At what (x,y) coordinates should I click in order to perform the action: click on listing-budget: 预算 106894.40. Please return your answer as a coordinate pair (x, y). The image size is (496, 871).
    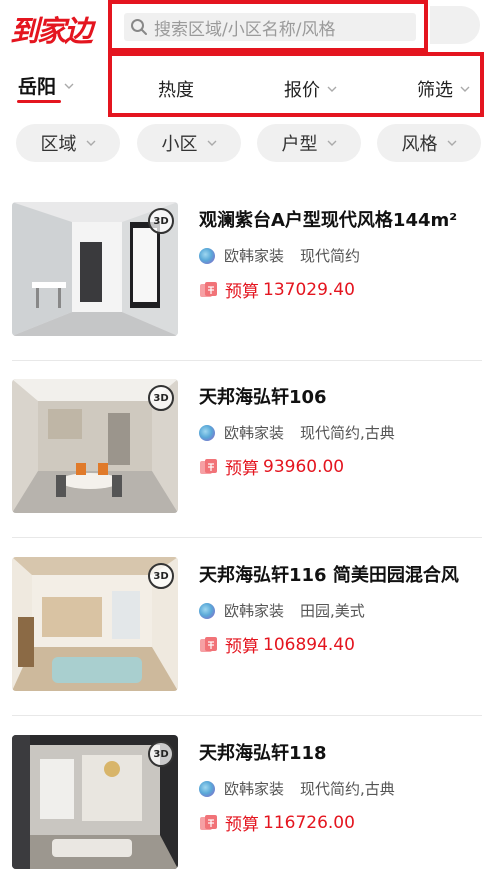
    Looking at the image, I should click on (277, 644).